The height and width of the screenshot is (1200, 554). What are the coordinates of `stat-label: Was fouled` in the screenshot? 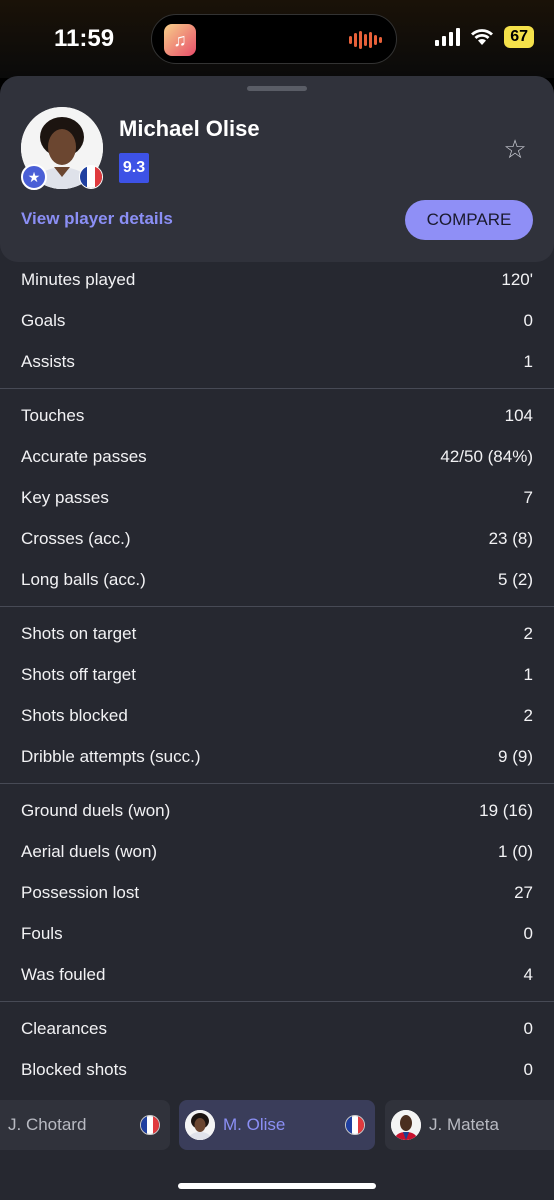 It's located at (63, 974).